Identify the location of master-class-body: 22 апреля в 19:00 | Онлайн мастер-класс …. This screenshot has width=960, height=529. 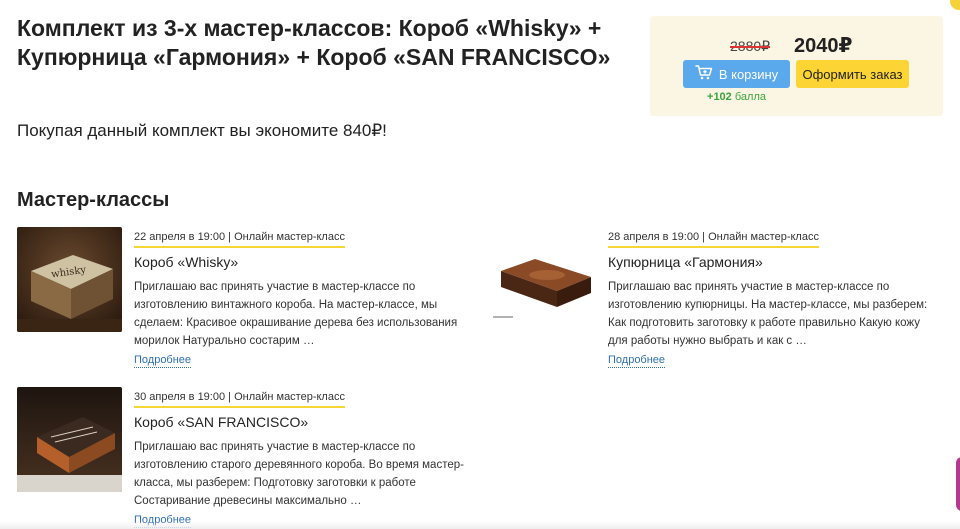
(299, 297).